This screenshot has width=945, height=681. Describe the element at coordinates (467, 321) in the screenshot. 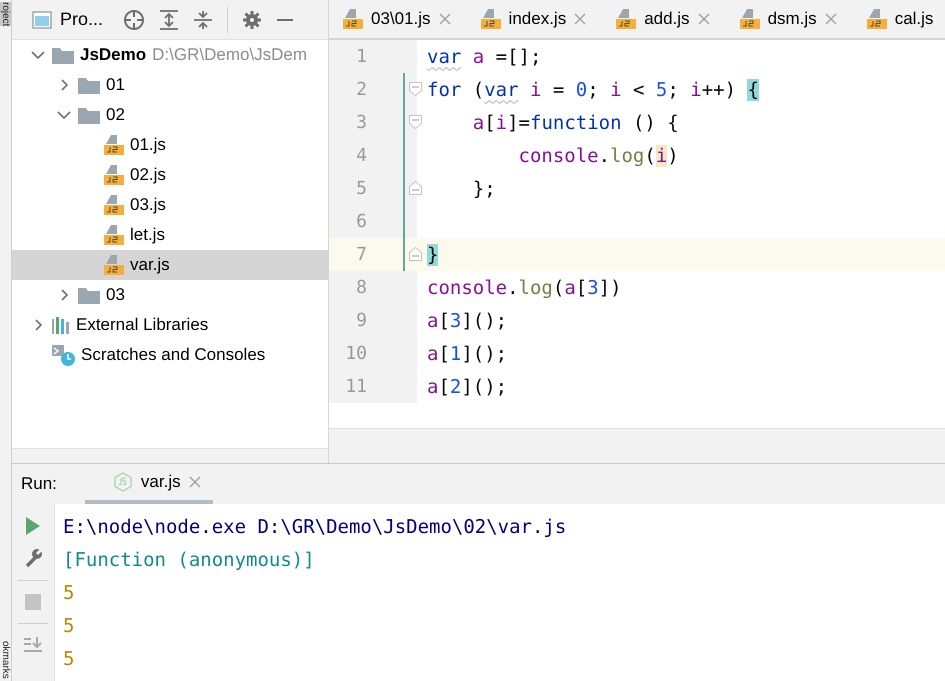

I see `code-line: a[3]();` at that location.